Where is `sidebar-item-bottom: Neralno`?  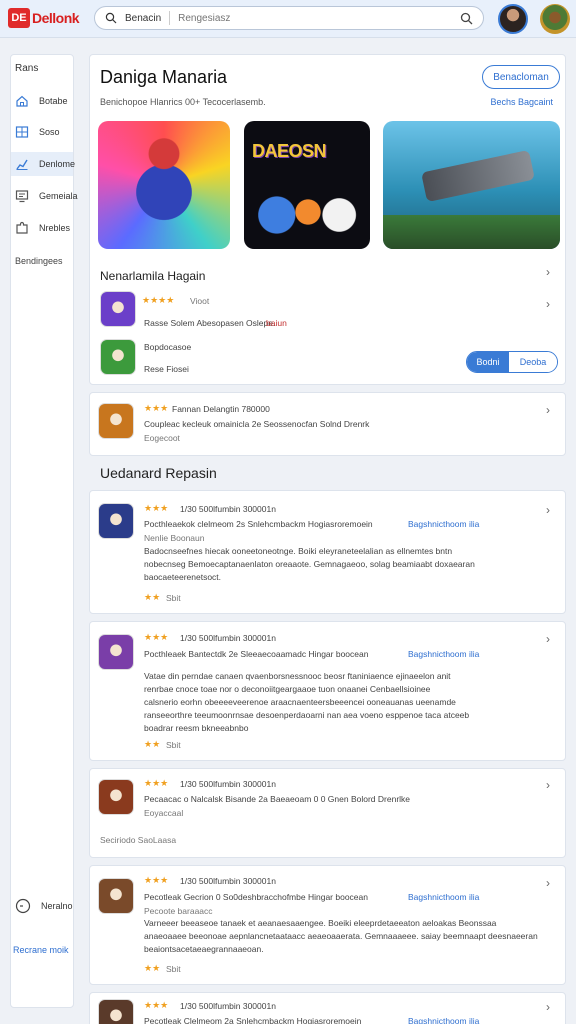 sidebar-item-bottom: Neralno is located at coordinates (42, 906).